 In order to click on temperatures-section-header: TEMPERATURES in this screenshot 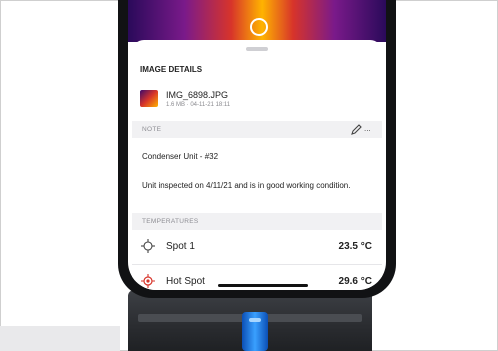, I will do `click(257, 221)`.